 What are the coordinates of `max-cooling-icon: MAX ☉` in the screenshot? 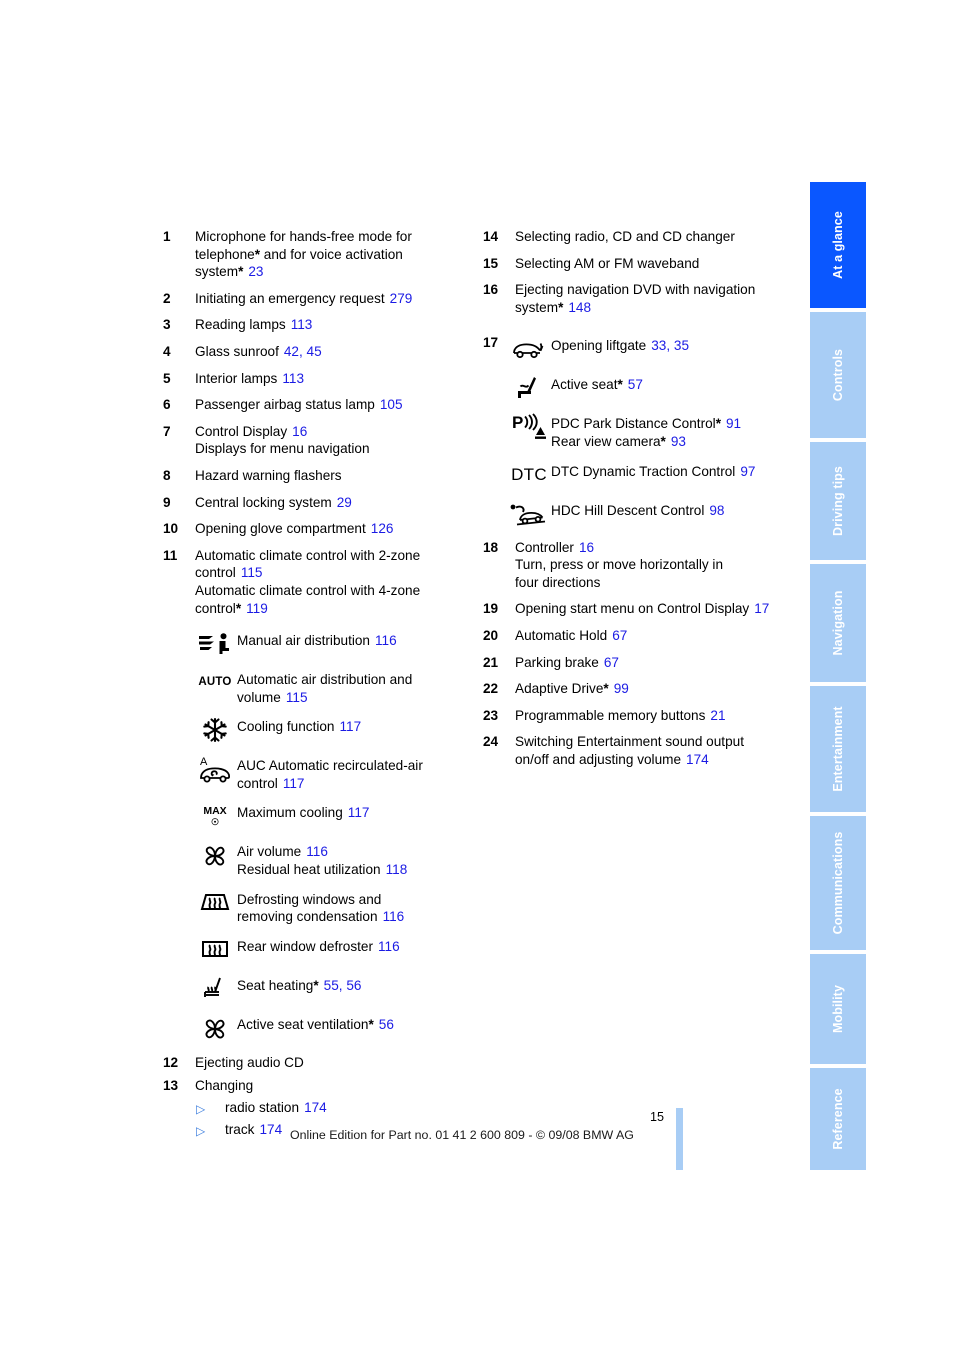 It's located at (215, 815).